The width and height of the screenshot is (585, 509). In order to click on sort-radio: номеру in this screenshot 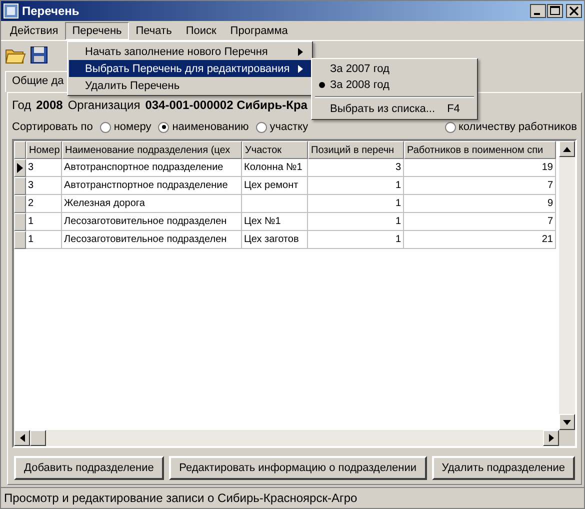, I will do `click(126, 127)`.